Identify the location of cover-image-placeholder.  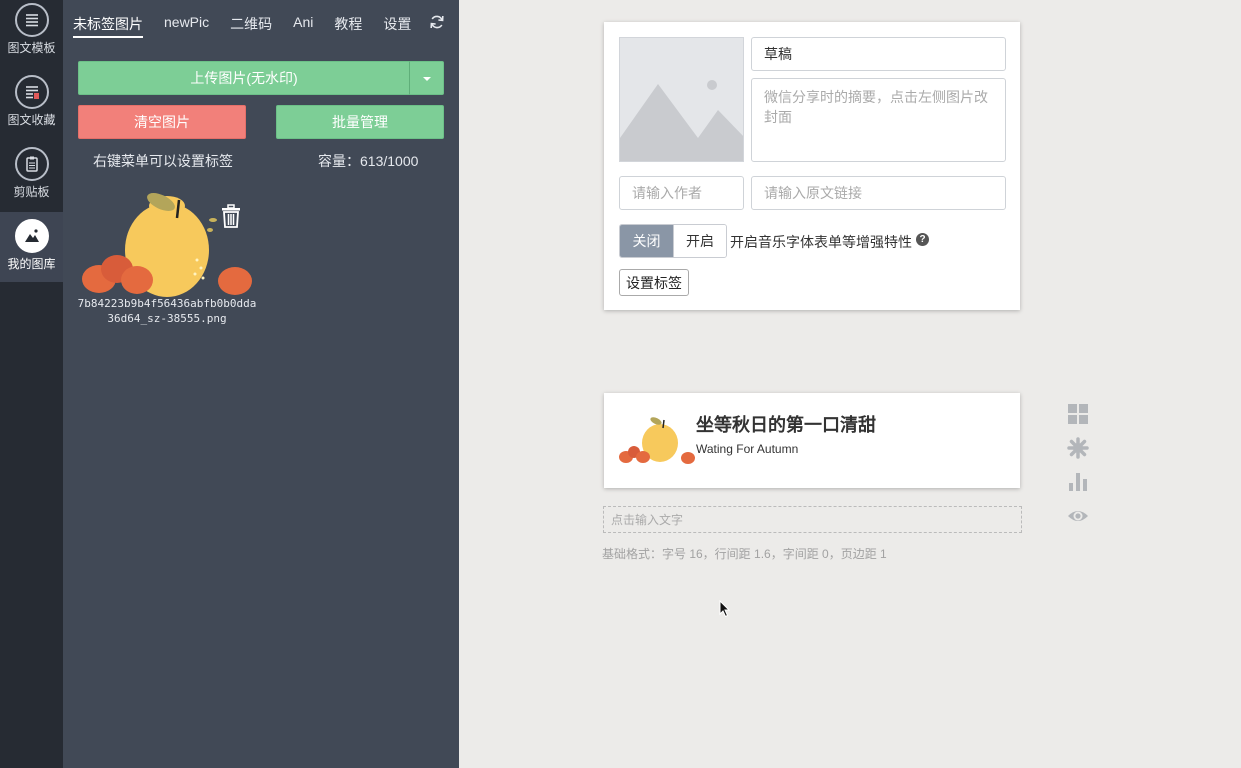
(681, 99).